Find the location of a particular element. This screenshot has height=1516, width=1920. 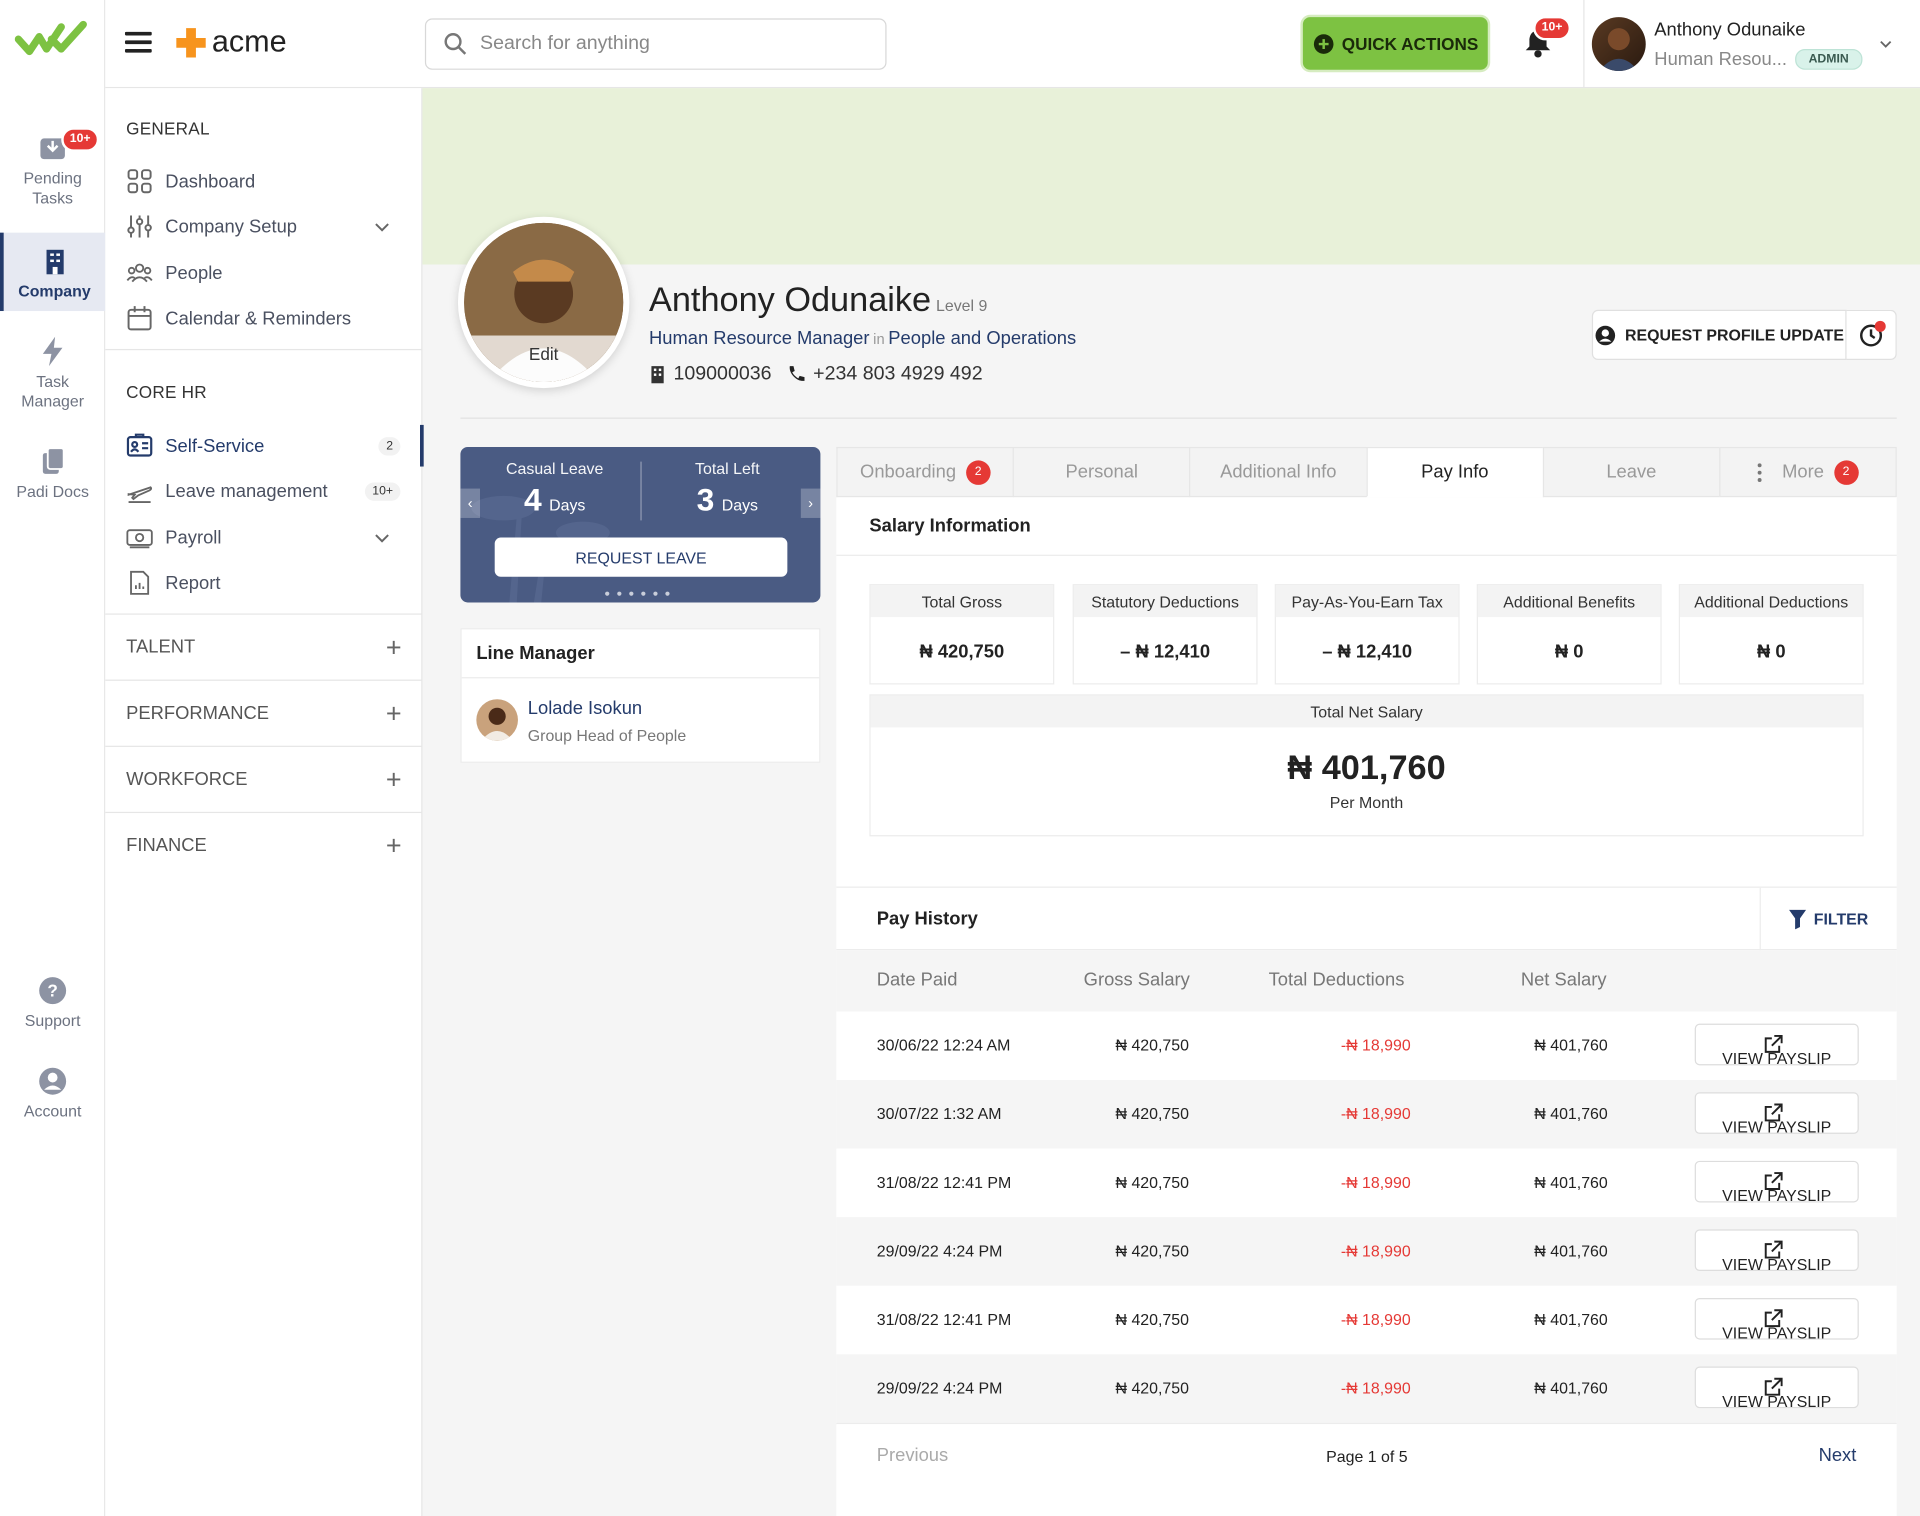

tab-more: More 2 is located at coordinates (1808, 472).